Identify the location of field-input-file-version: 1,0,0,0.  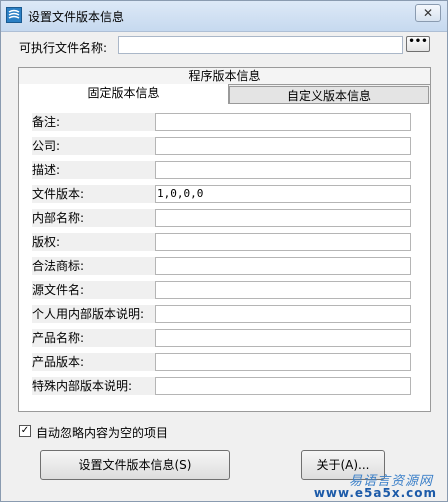
(283, 194).